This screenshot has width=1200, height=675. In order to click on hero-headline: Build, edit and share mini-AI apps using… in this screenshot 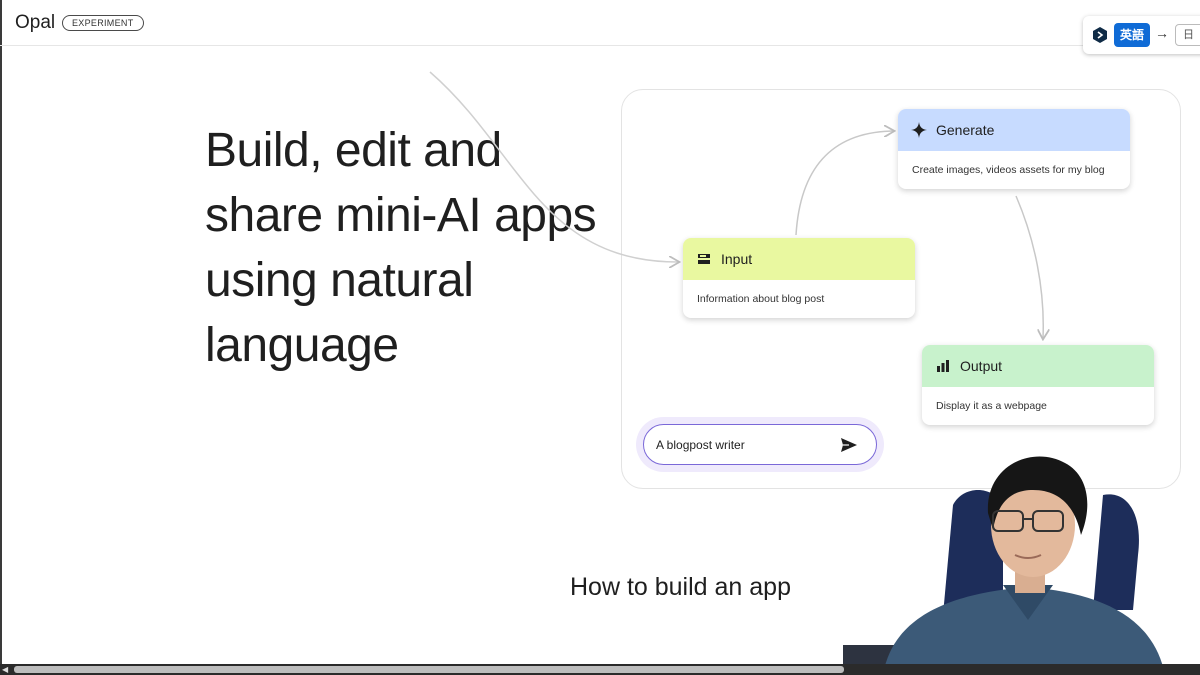, I will do `click(401, 248)`.